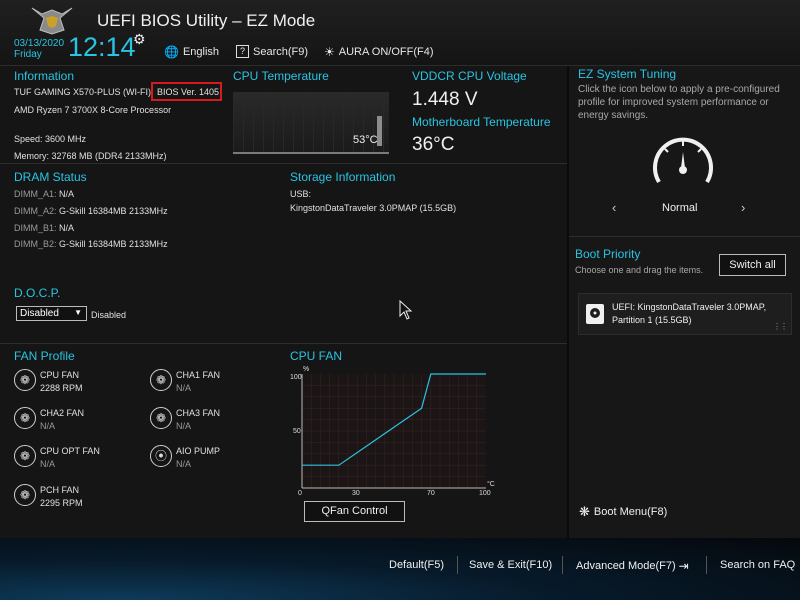 Image resolution: width=800 pixels, height=600 pixels. Describe the element at coordinates (78, 312) in the screenshot. I see `chevron-down-icon: ▼` at that location.